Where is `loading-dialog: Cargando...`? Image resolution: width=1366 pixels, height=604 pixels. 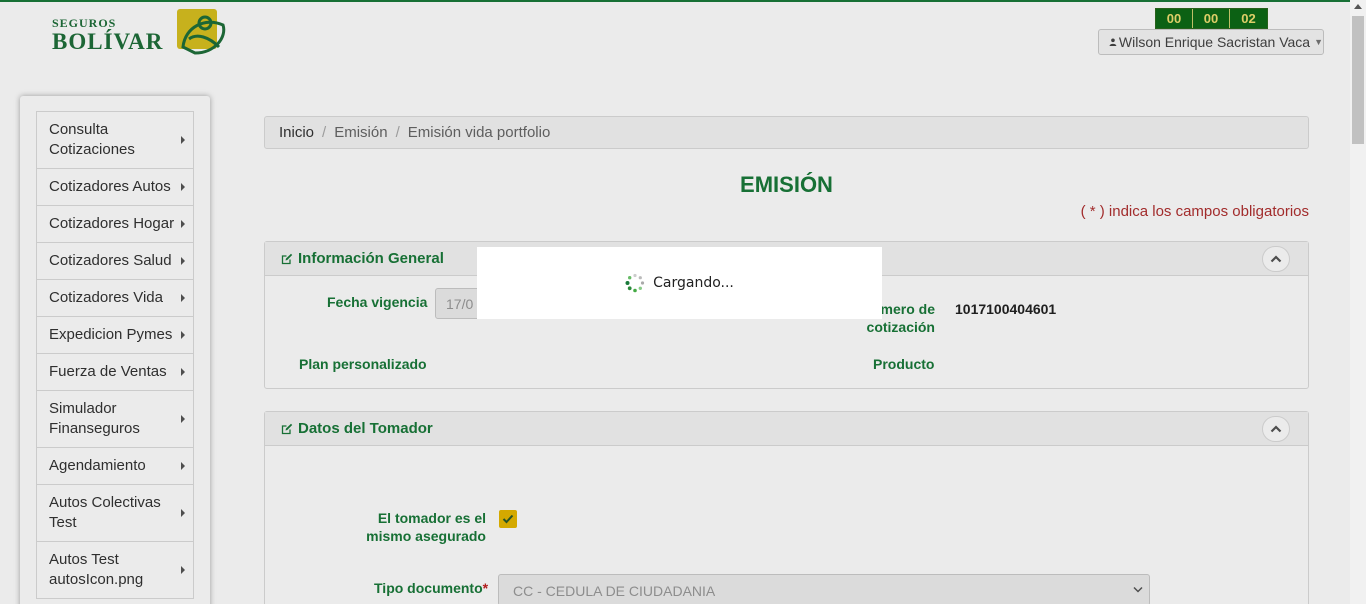
loading-dialog: Cargando... is located at coordinates (679, 283).